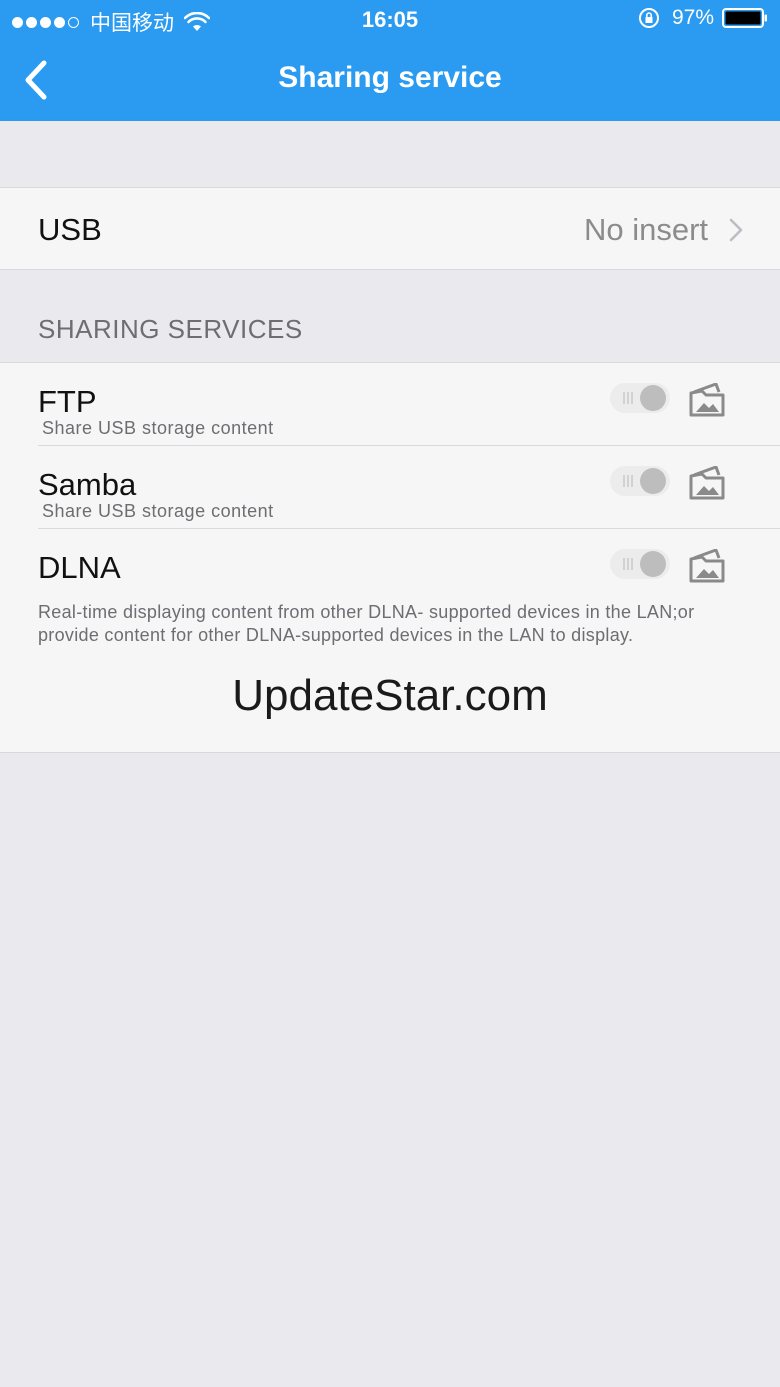 The height and width of the screenshot is (1387, 780). What do you see at coordinates (648, 18) in the screenshot?
I see `rotation-lock-icon` at bounding box center [648, 18].